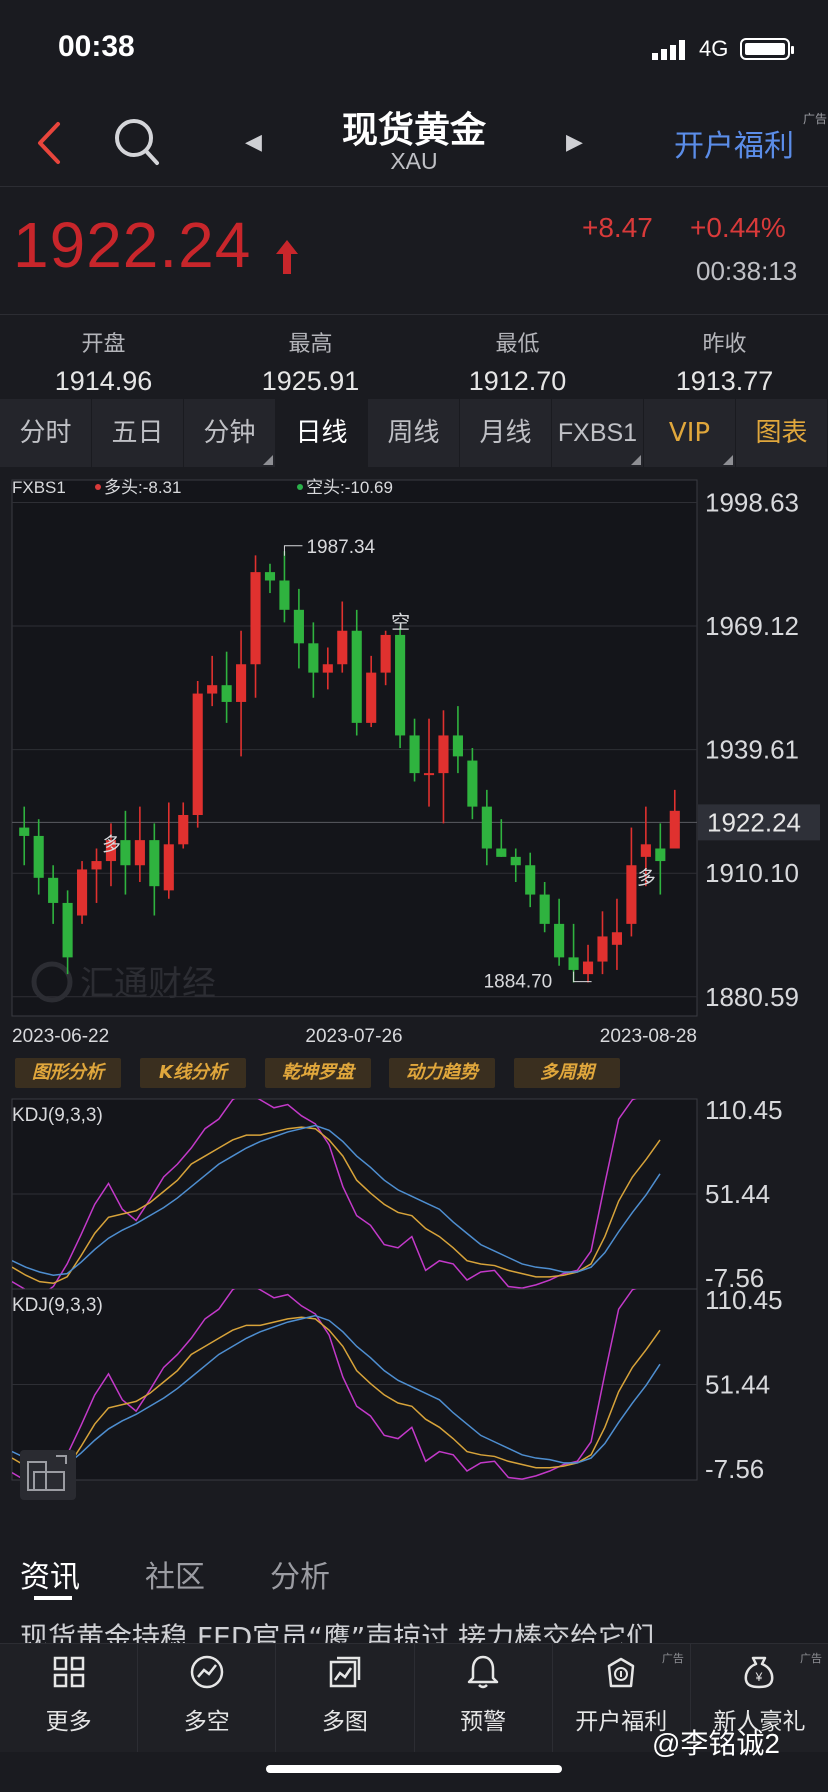 The width and height of the screenshot is (828, 1792). Describe the element at coordinates (68, 1722) in the screenshot. I see `toolbar-label: 更多` at that location.